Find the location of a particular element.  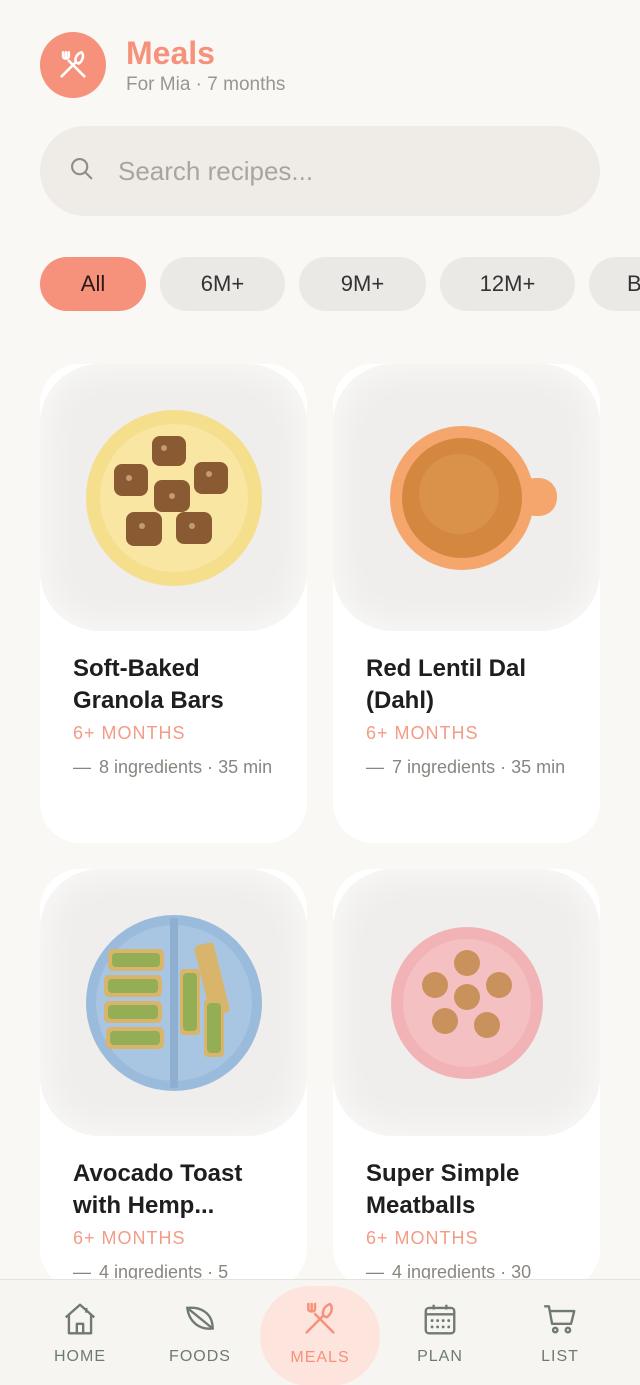

page-header: Meals For Mia · 7 months is located at coordinates (162, 65).